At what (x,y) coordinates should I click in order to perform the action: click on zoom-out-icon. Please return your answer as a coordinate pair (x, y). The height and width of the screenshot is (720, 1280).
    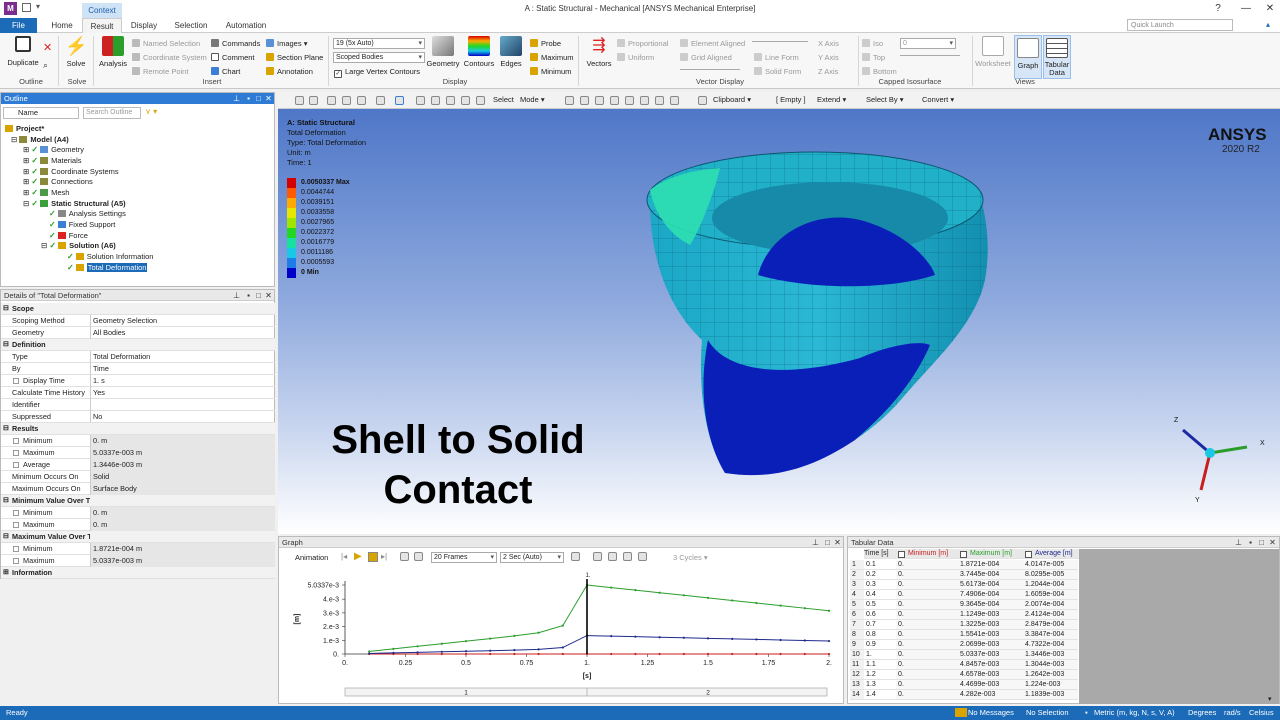
    Looking at the image, I should click on (313, 100).